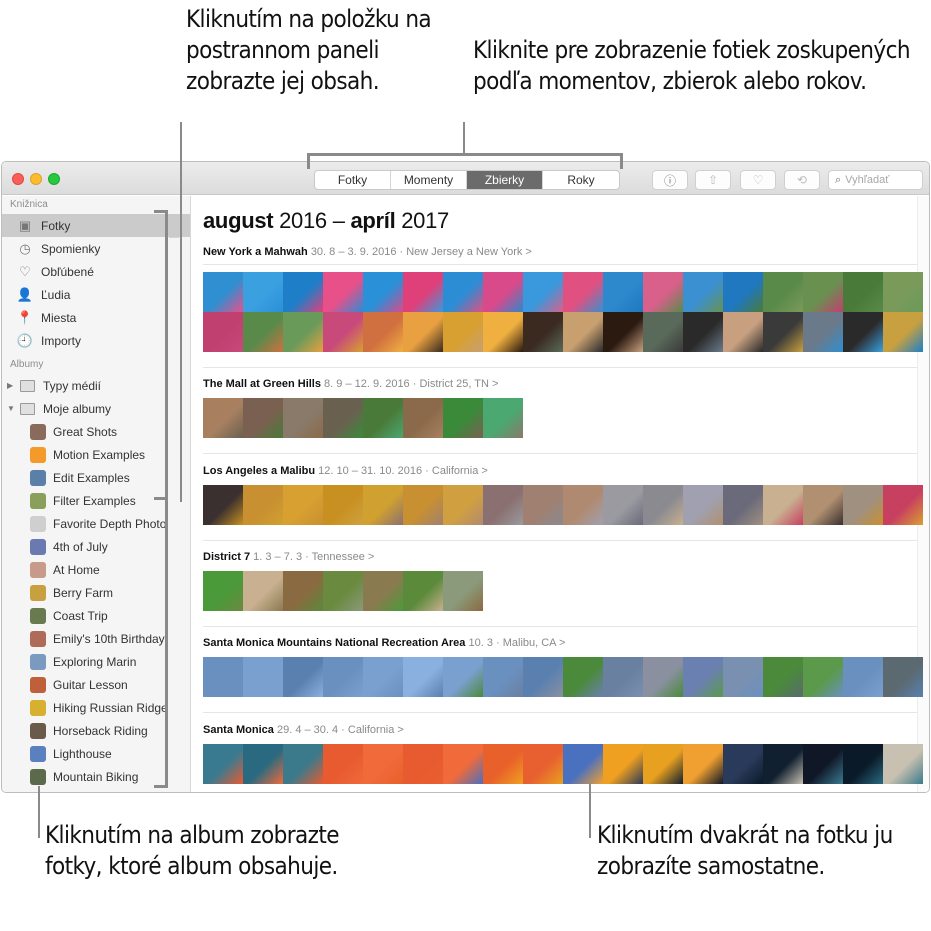 This screenshot has width=931, height=931. What do you see at coordinates (353, 180) in the screenshot?
I see `tab-fotky: Fotky` at bounding box center [353, 180].